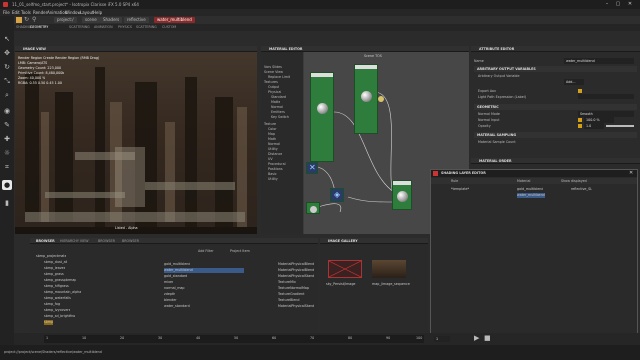 Image resolution: width=640 pixels, height=360 pixels. Describe the element at coordinates (322, 117) in the screenshot. I see `node-gold-standard` at that location.